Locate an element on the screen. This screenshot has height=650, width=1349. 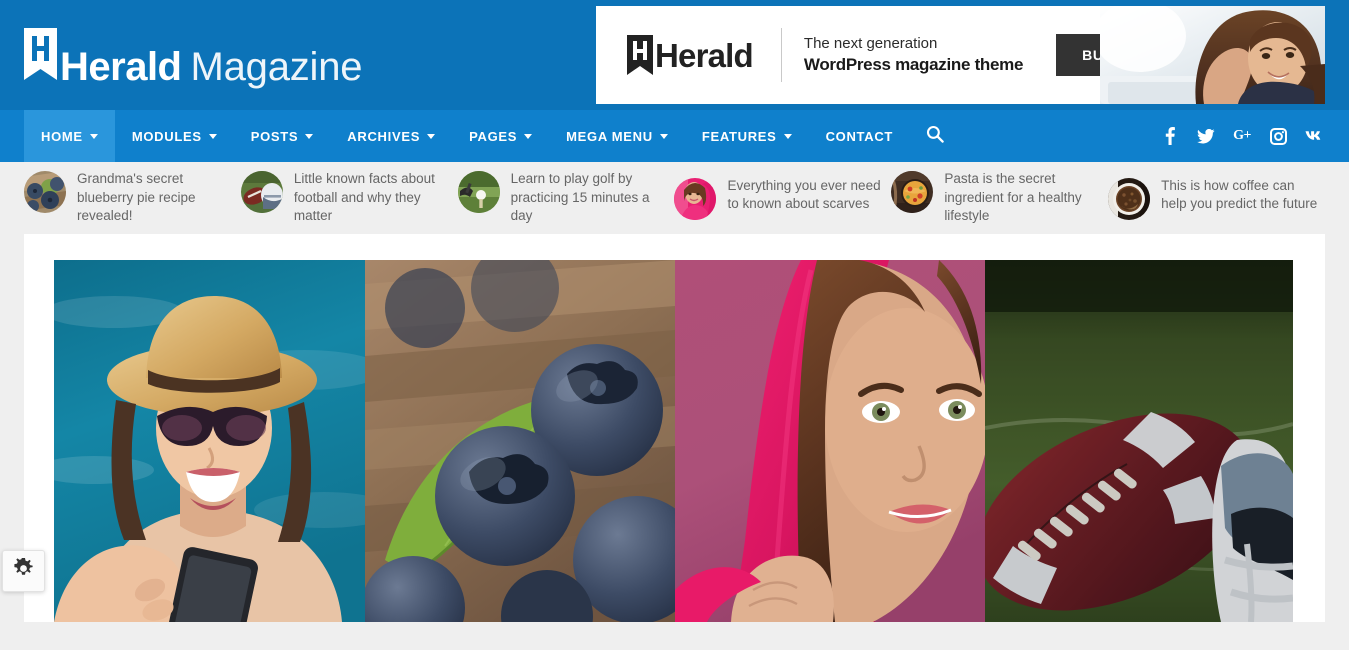
site-logo: Herald Magazine is located at coordinates (193, 58).